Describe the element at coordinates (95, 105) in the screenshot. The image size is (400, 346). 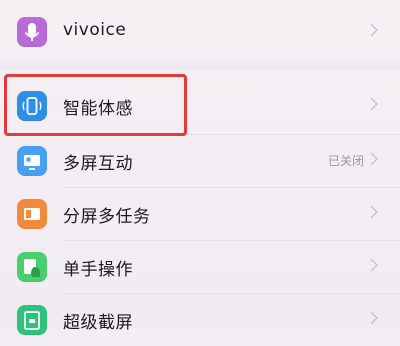
I see `highlight-box` at that location.